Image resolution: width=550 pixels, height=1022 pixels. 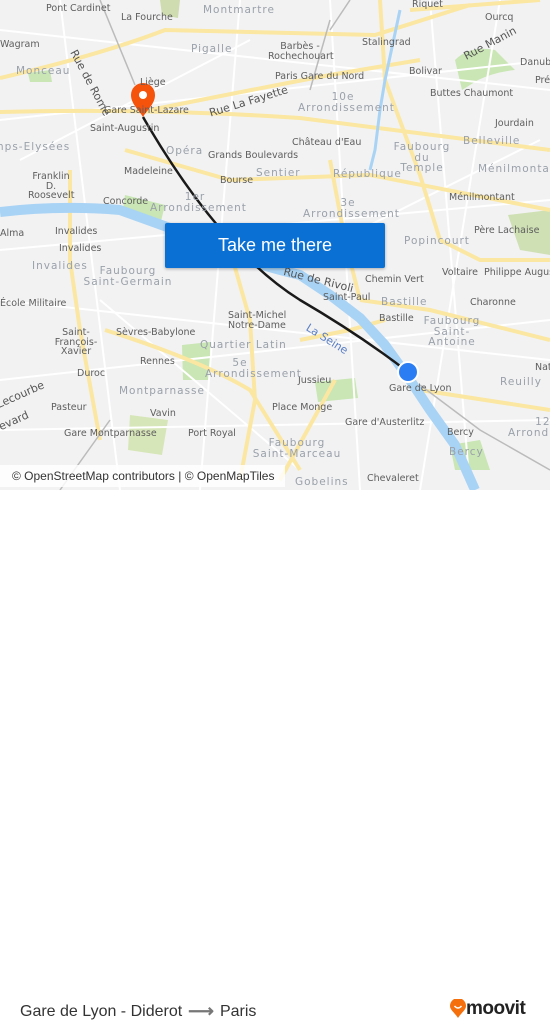 What do you see at coordinates (320, 76) in the screenshot?
I see `map-label: Paris Gare du Nord` at bounding box center [320, 76].